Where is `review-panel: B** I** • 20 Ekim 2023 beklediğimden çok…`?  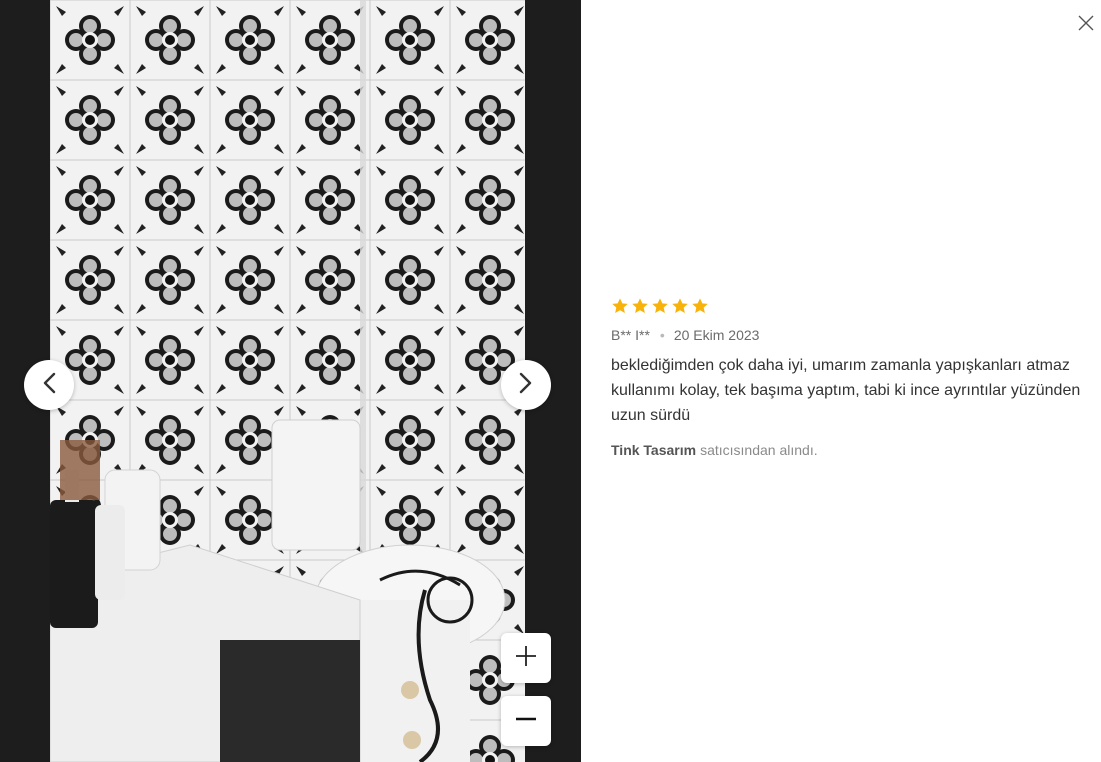 review-panel: B** I** • 20 Ekim 2023 beklediğimden çok… is located at coordinates (851, 377).